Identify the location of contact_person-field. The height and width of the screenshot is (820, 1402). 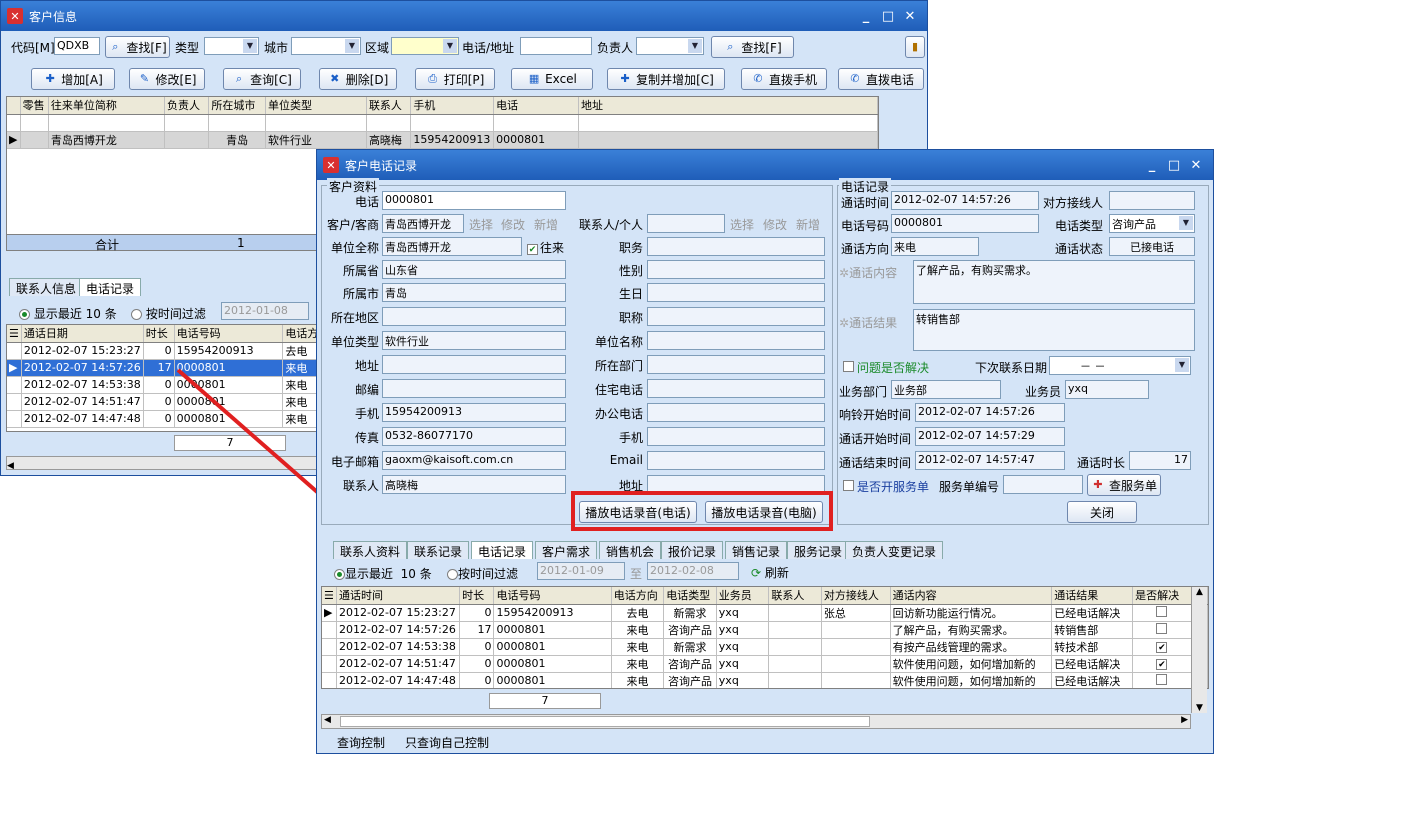
(686, 223).